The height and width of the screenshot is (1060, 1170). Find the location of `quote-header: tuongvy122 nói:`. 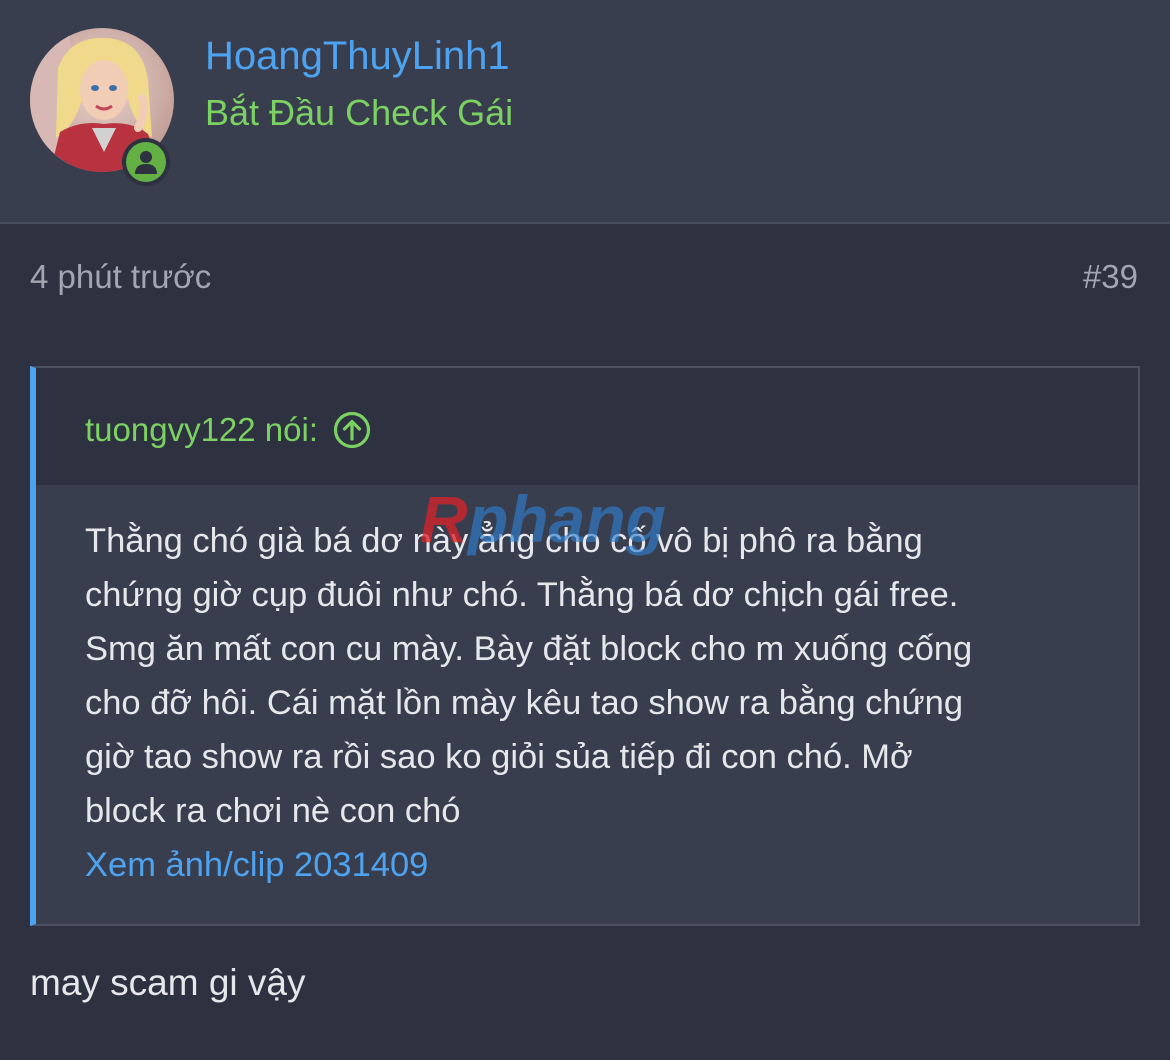

quote-header: tuongvy122 nói: is located at coordinates (587, 426).